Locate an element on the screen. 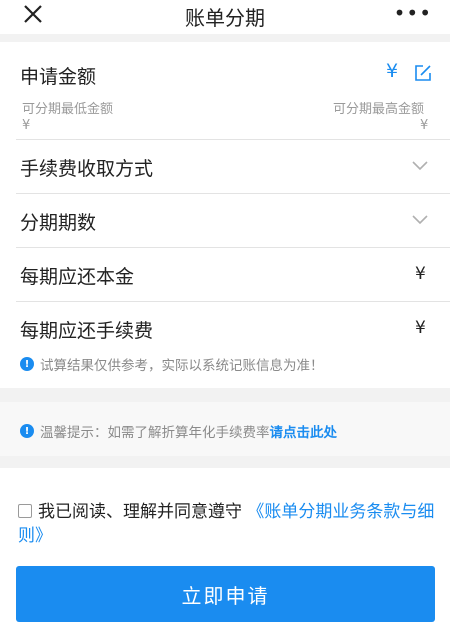 The height and width of the screenshot is (630, 450). max-amount-label: 可分期最高金额 is located at coordinates (379, 109).